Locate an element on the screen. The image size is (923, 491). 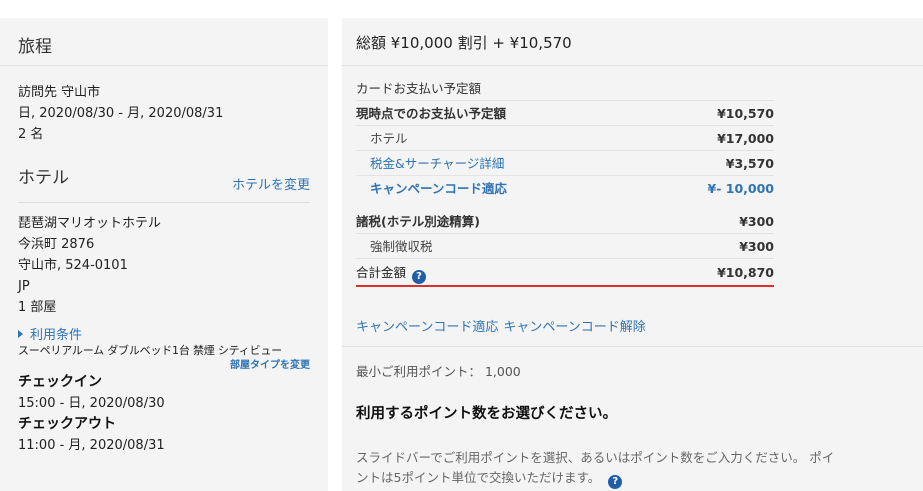
terms-link-label: 利用条件 is located at coordinates (56, 335).